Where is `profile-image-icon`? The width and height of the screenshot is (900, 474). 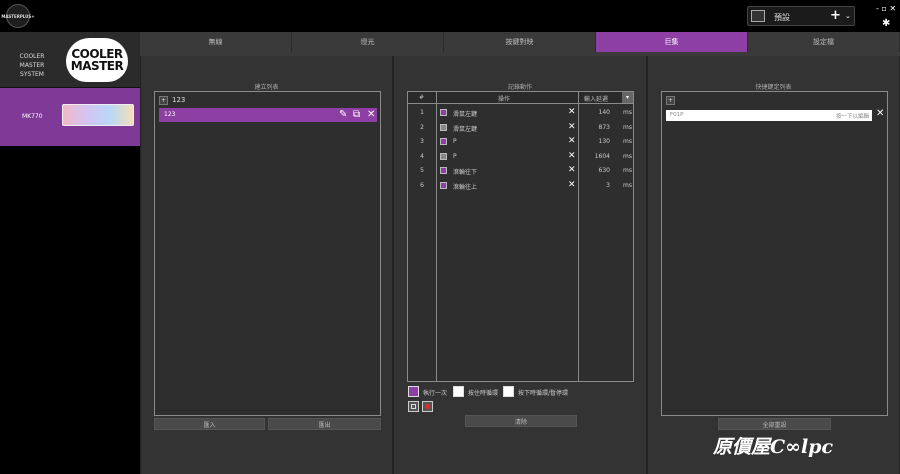 profile-image-icon is located at coordinates (758, 16).